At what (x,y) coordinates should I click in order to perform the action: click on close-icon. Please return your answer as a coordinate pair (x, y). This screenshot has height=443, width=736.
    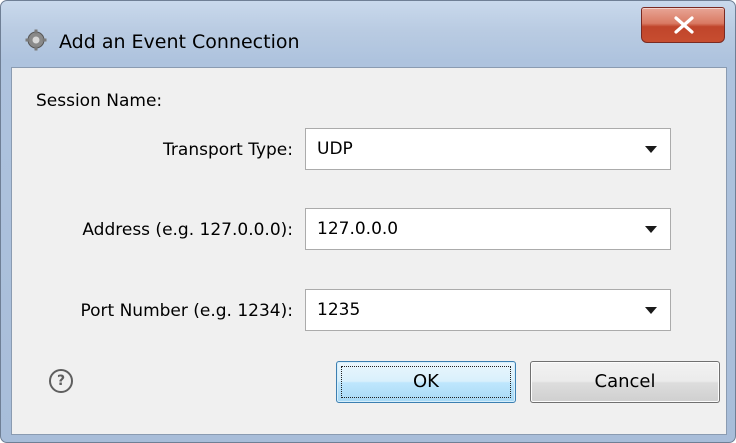
    Looking at the image, I should click on (684, 25).